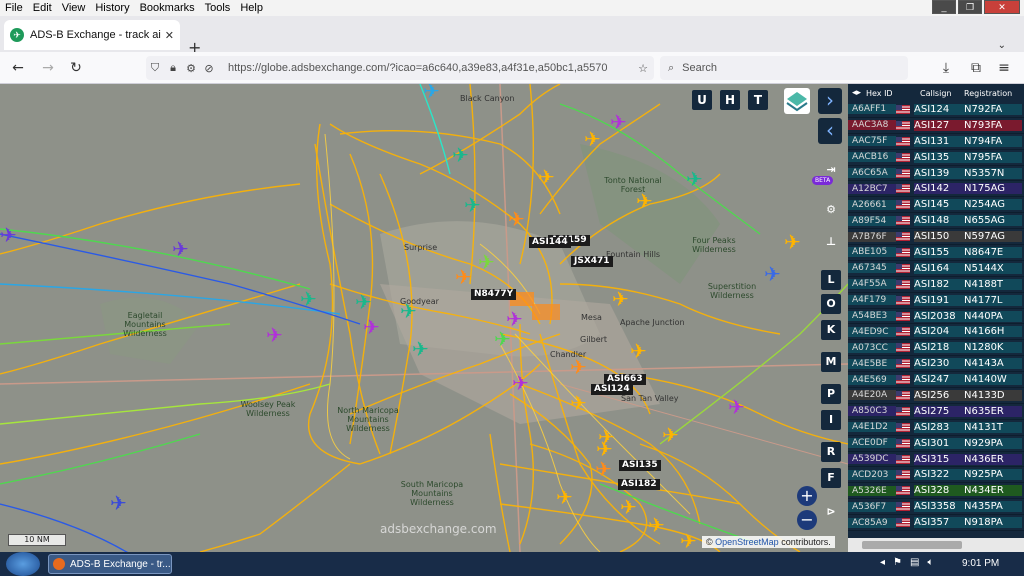  Describe the element at coordinates (831, 362) in the screenshot. I see `toggle-m-button: M` at that location.